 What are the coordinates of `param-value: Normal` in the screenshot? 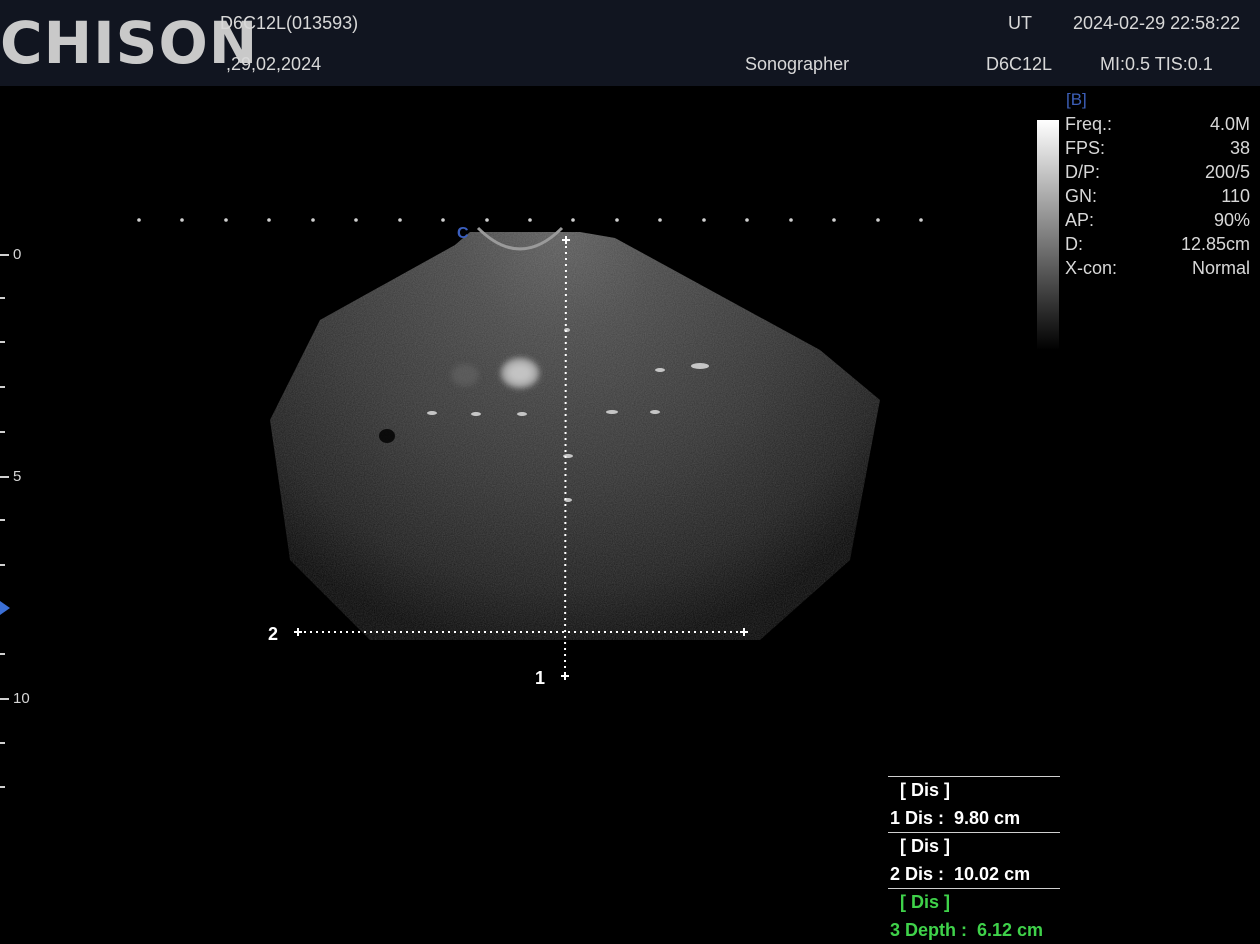 It's located at (1220, 268).